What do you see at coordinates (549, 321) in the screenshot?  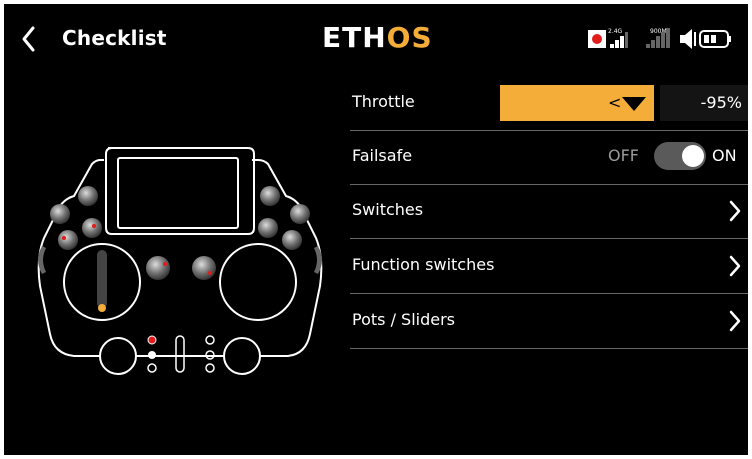 I see `row-pots-sliders: Pots / Sliders` at bounding box center [549, 321].